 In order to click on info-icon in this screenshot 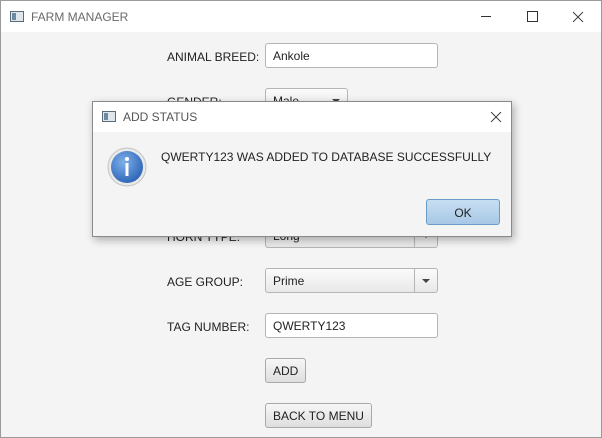, I will do `click(127, 167)`.